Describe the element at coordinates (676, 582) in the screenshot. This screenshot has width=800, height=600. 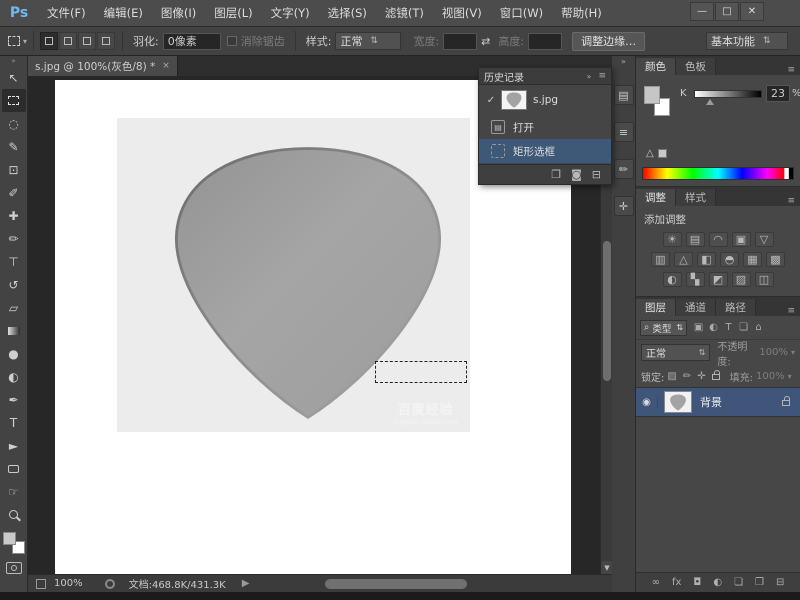
I see `layer-effects-icon: fx` at that location.